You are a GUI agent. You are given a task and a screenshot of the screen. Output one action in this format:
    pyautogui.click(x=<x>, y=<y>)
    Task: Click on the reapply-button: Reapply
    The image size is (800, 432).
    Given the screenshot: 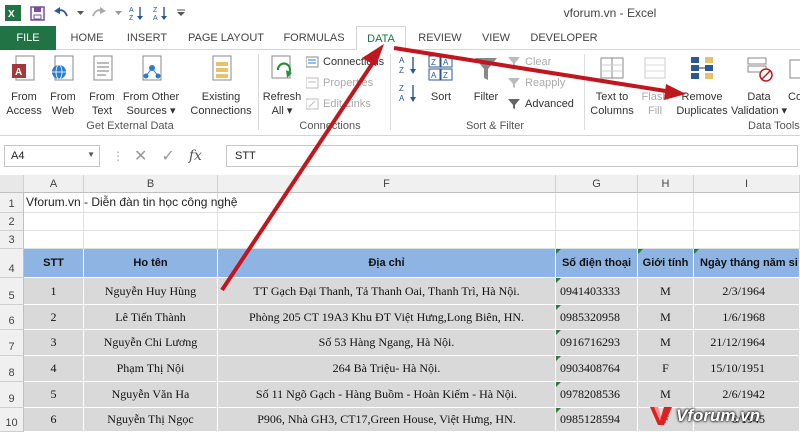 What is the action you would take?
    pyautogui.click(x=536, y=83)
    